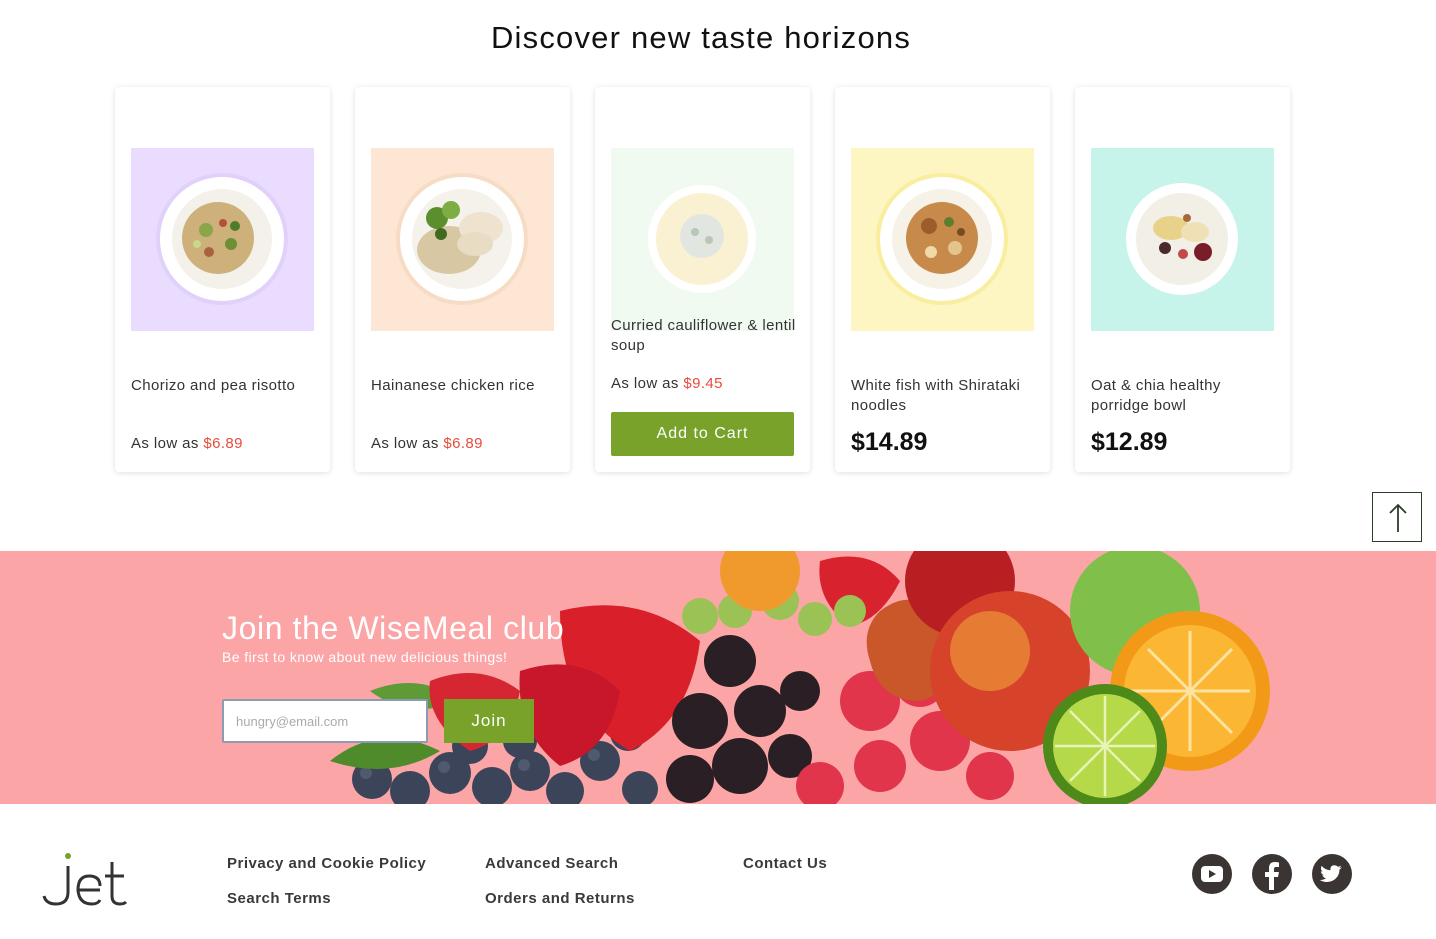  I want to click on product-card: Hainanese chicken rice As low as $6.89, so click(462, 279).